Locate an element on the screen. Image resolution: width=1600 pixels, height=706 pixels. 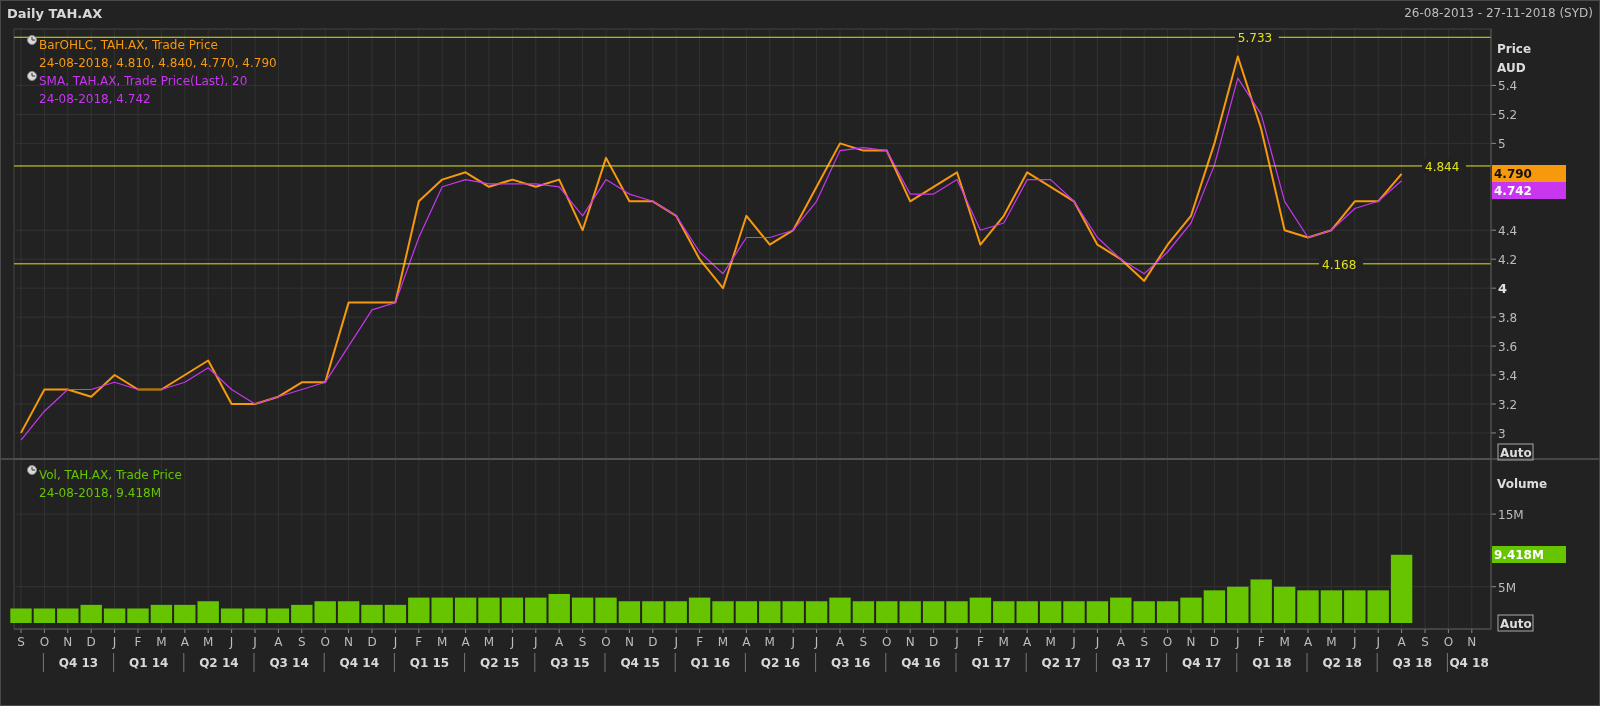
quarter-label: Q1 15 is located at coordinates (429, 663).